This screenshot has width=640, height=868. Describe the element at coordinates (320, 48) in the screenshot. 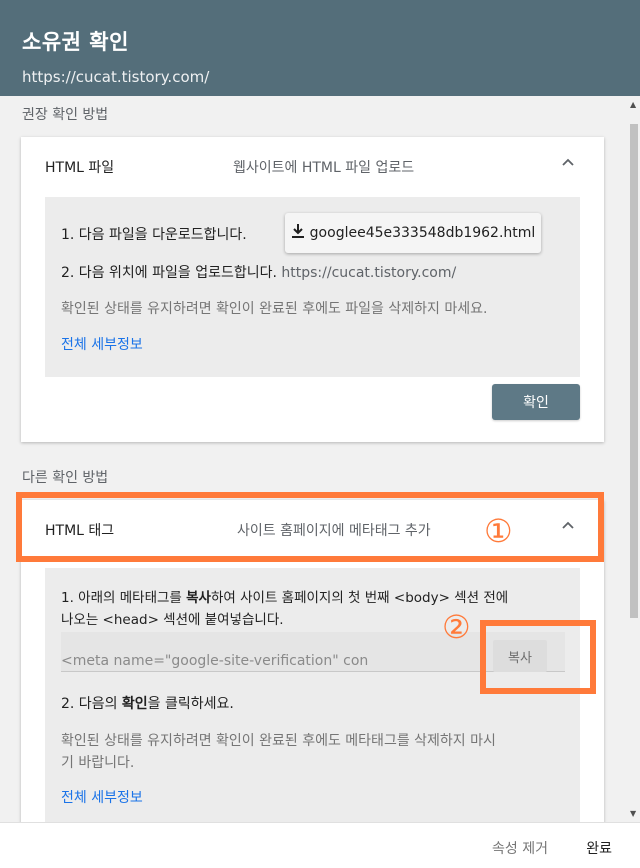

I see `dialog-header: 소유권 확인 https://cucat.tistory.com/` at that location.